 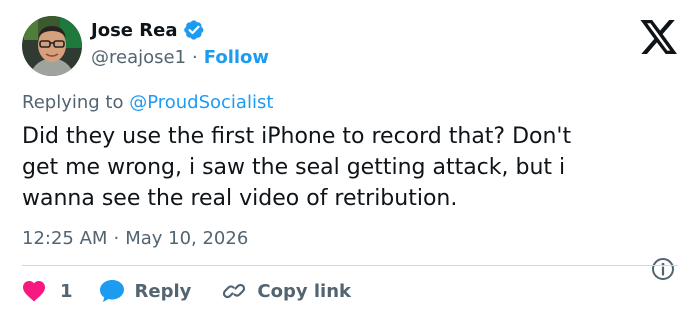 I want to click on tweet-timestamp: 12:25 AM · May 10, 2026, so click(x=135, y=238).